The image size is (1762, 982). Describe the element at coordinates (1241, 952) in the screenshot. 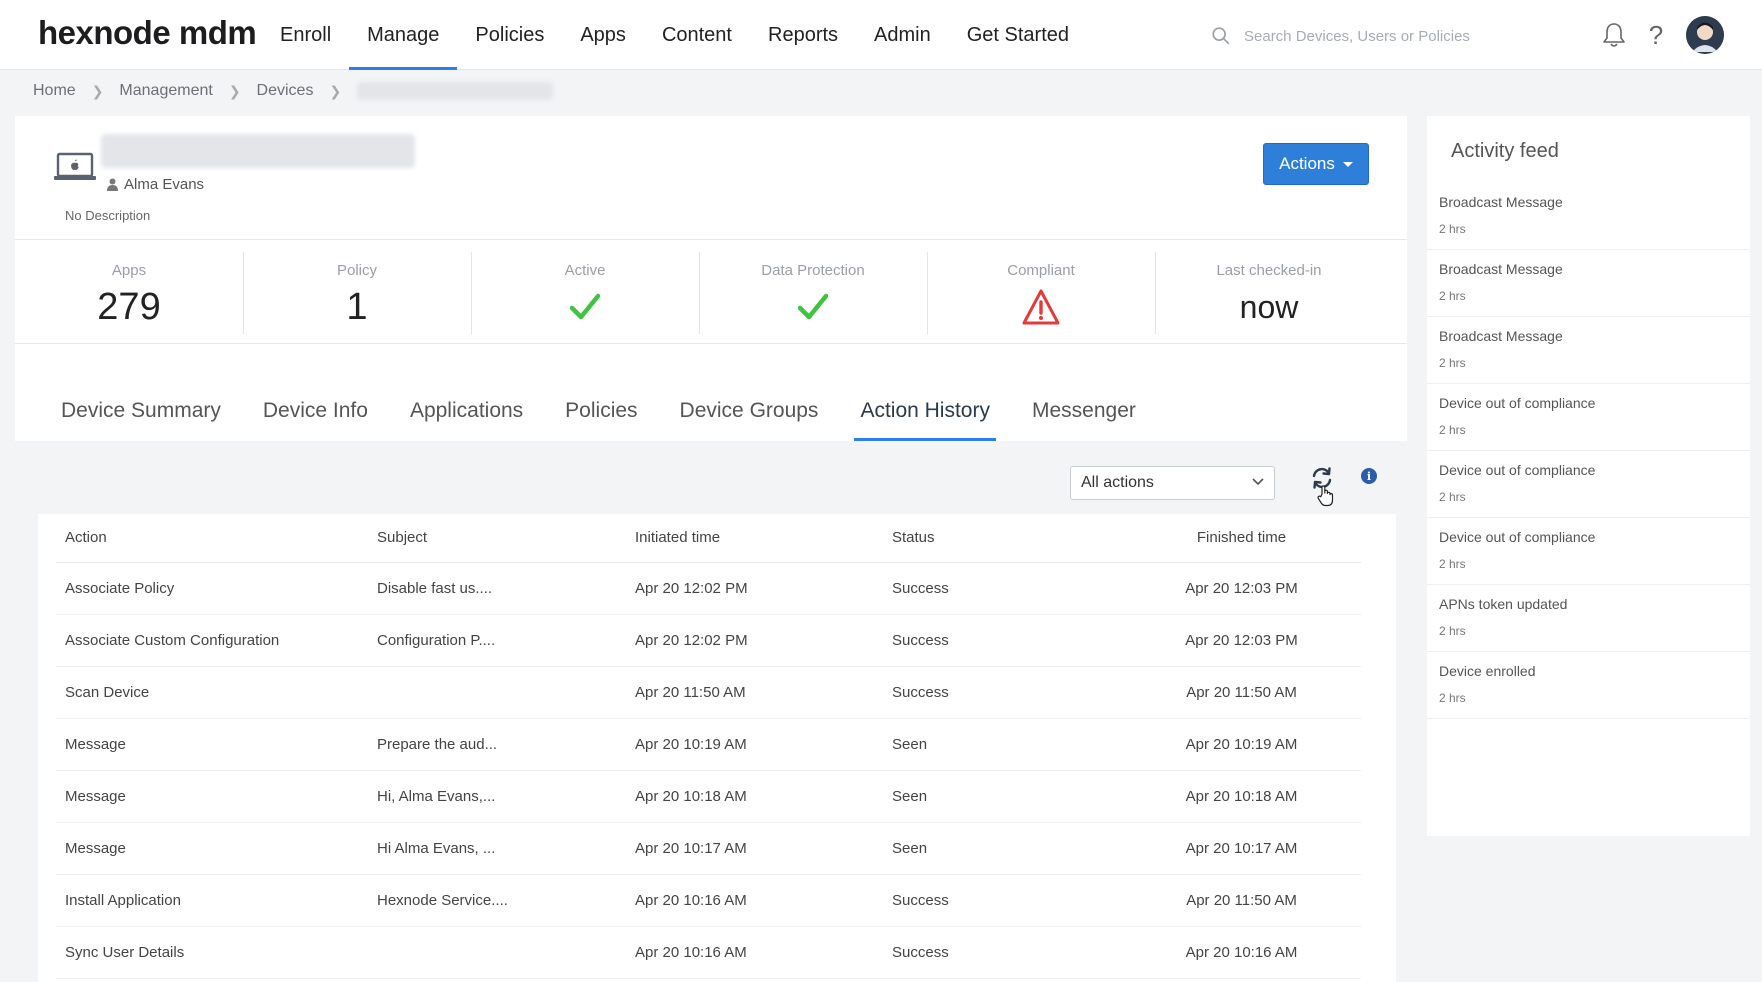

I see `cell-finished-time: Apr 20 10:16 AM` at that location.